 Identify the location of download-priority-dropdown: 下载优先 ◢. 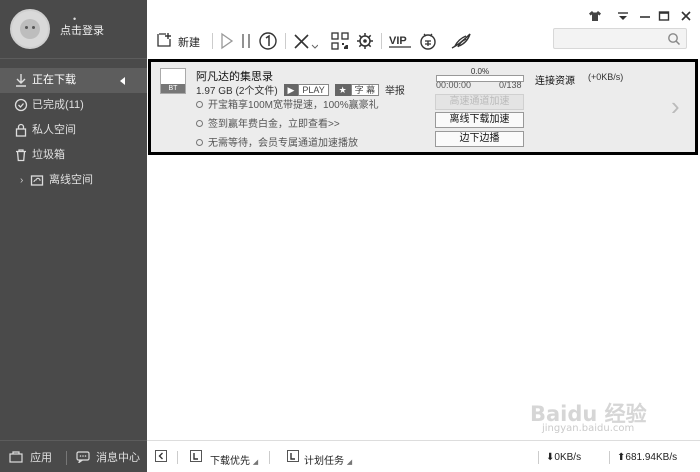
(234, 459).